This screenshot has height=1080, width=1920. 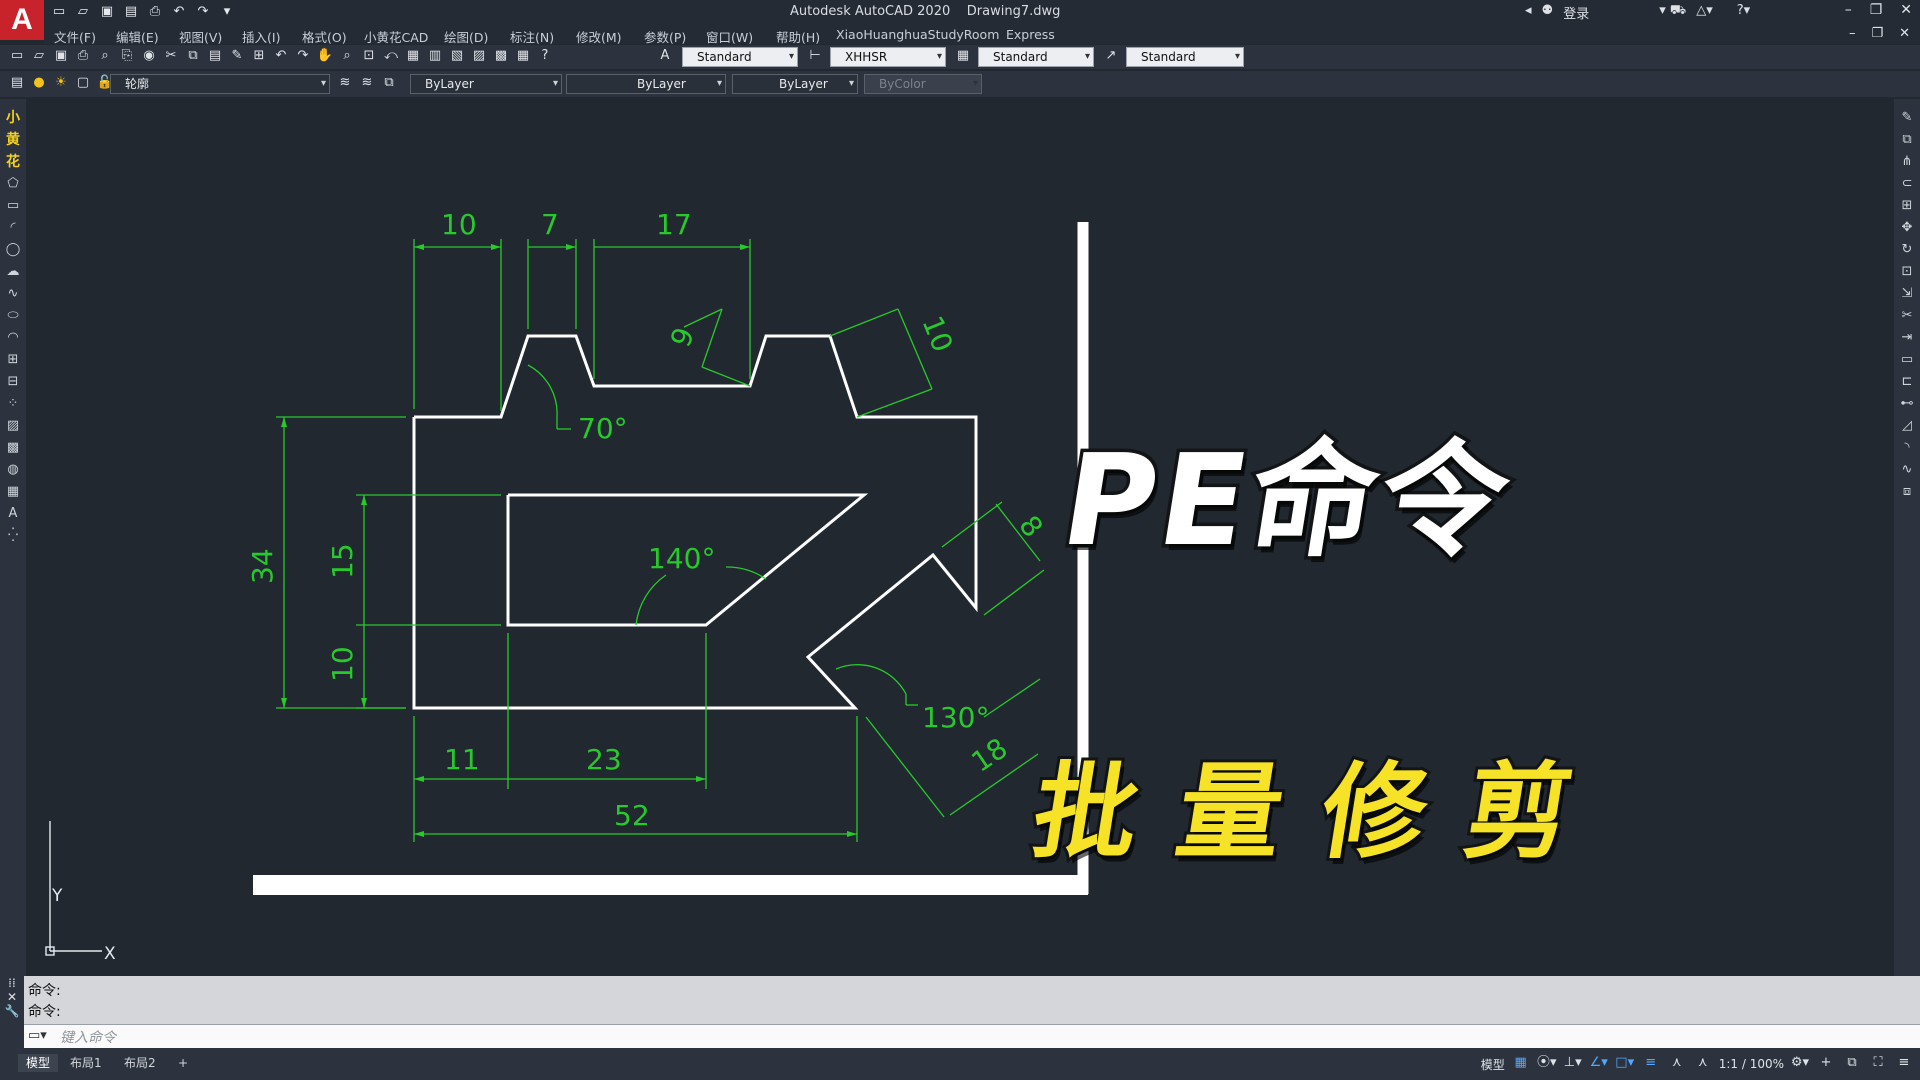 What do you see at coordinates (13, 426) in the screenshot?
I see `hatch-icon: ▨` at bounding box center [13, 426].